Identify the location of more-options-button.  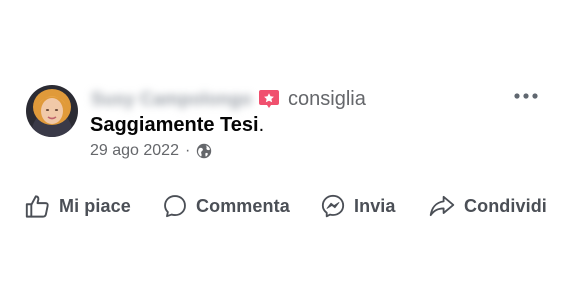
(526, 96).